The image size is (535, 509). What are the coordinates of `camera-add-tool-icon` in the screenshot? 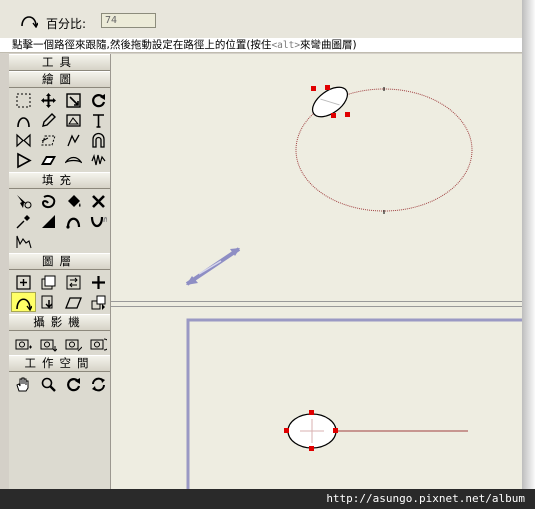 It's located at (23, 343).